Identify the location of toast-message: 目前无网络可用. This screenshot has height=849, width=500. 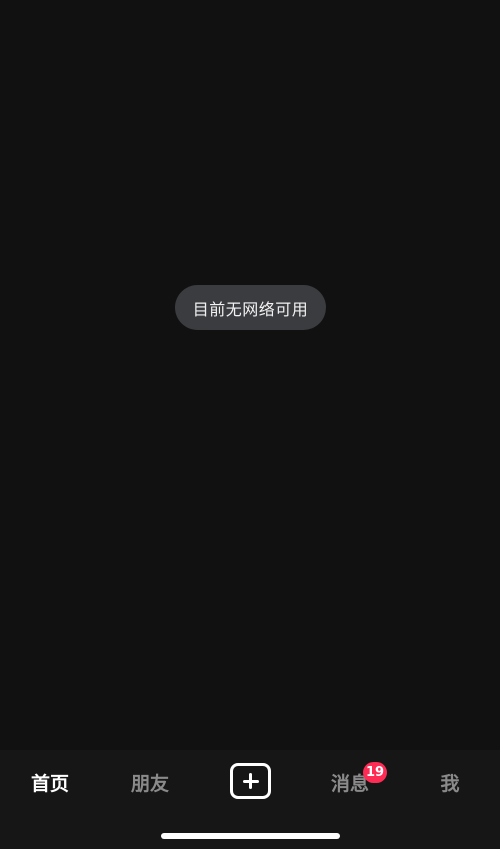
(250, 309).